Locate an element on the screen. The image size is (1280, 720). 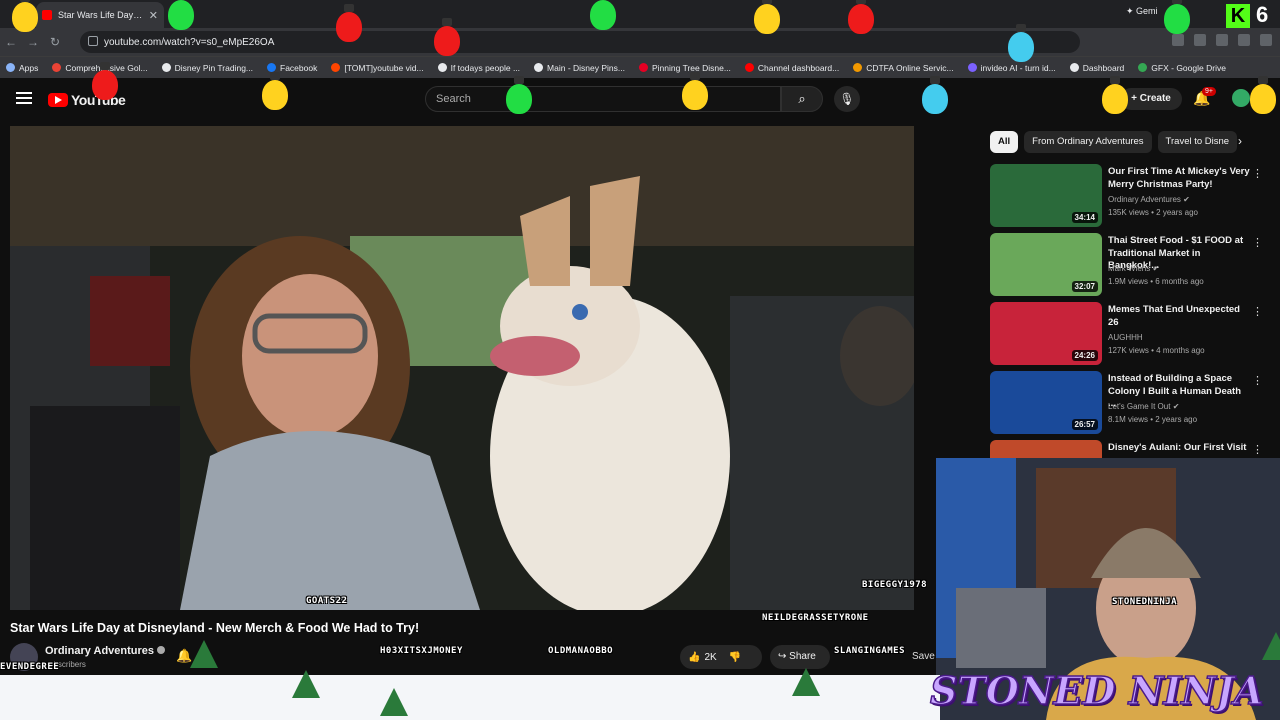
recommended-meta: 127K views • 4 months ago is located at coordinates (1156, 350).